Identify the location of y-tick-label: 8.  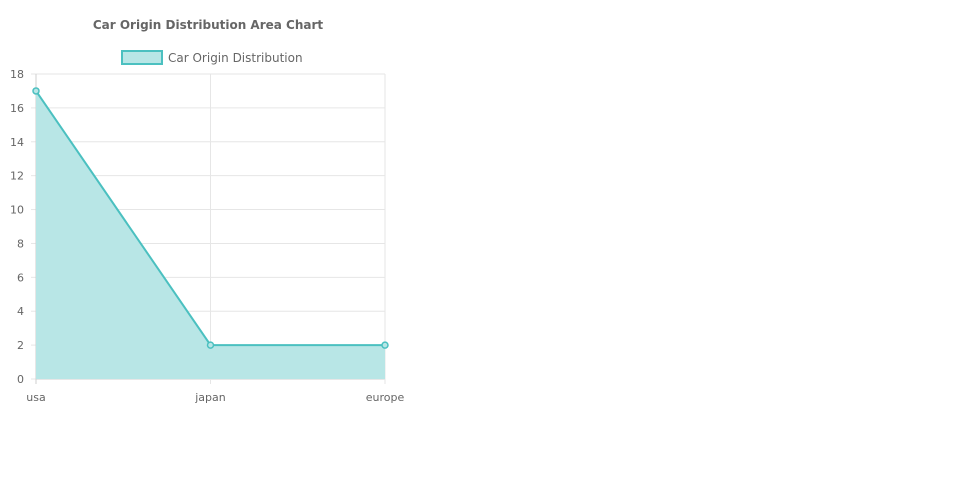
(20, 243).